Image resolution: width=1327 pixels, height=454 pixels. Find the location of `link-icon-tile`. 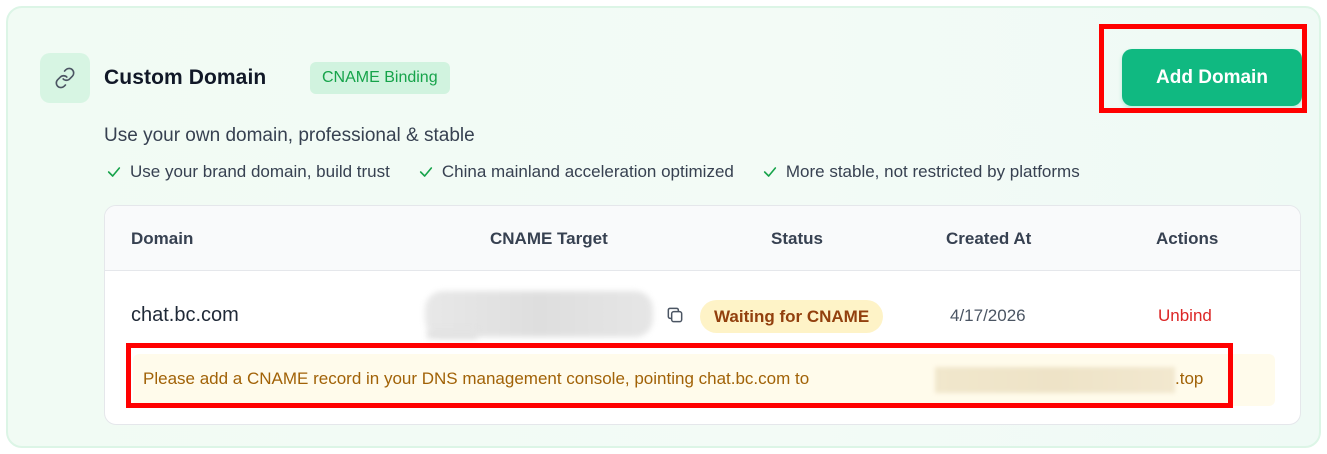

link-icon-tile is located at coordinates (65, 78).